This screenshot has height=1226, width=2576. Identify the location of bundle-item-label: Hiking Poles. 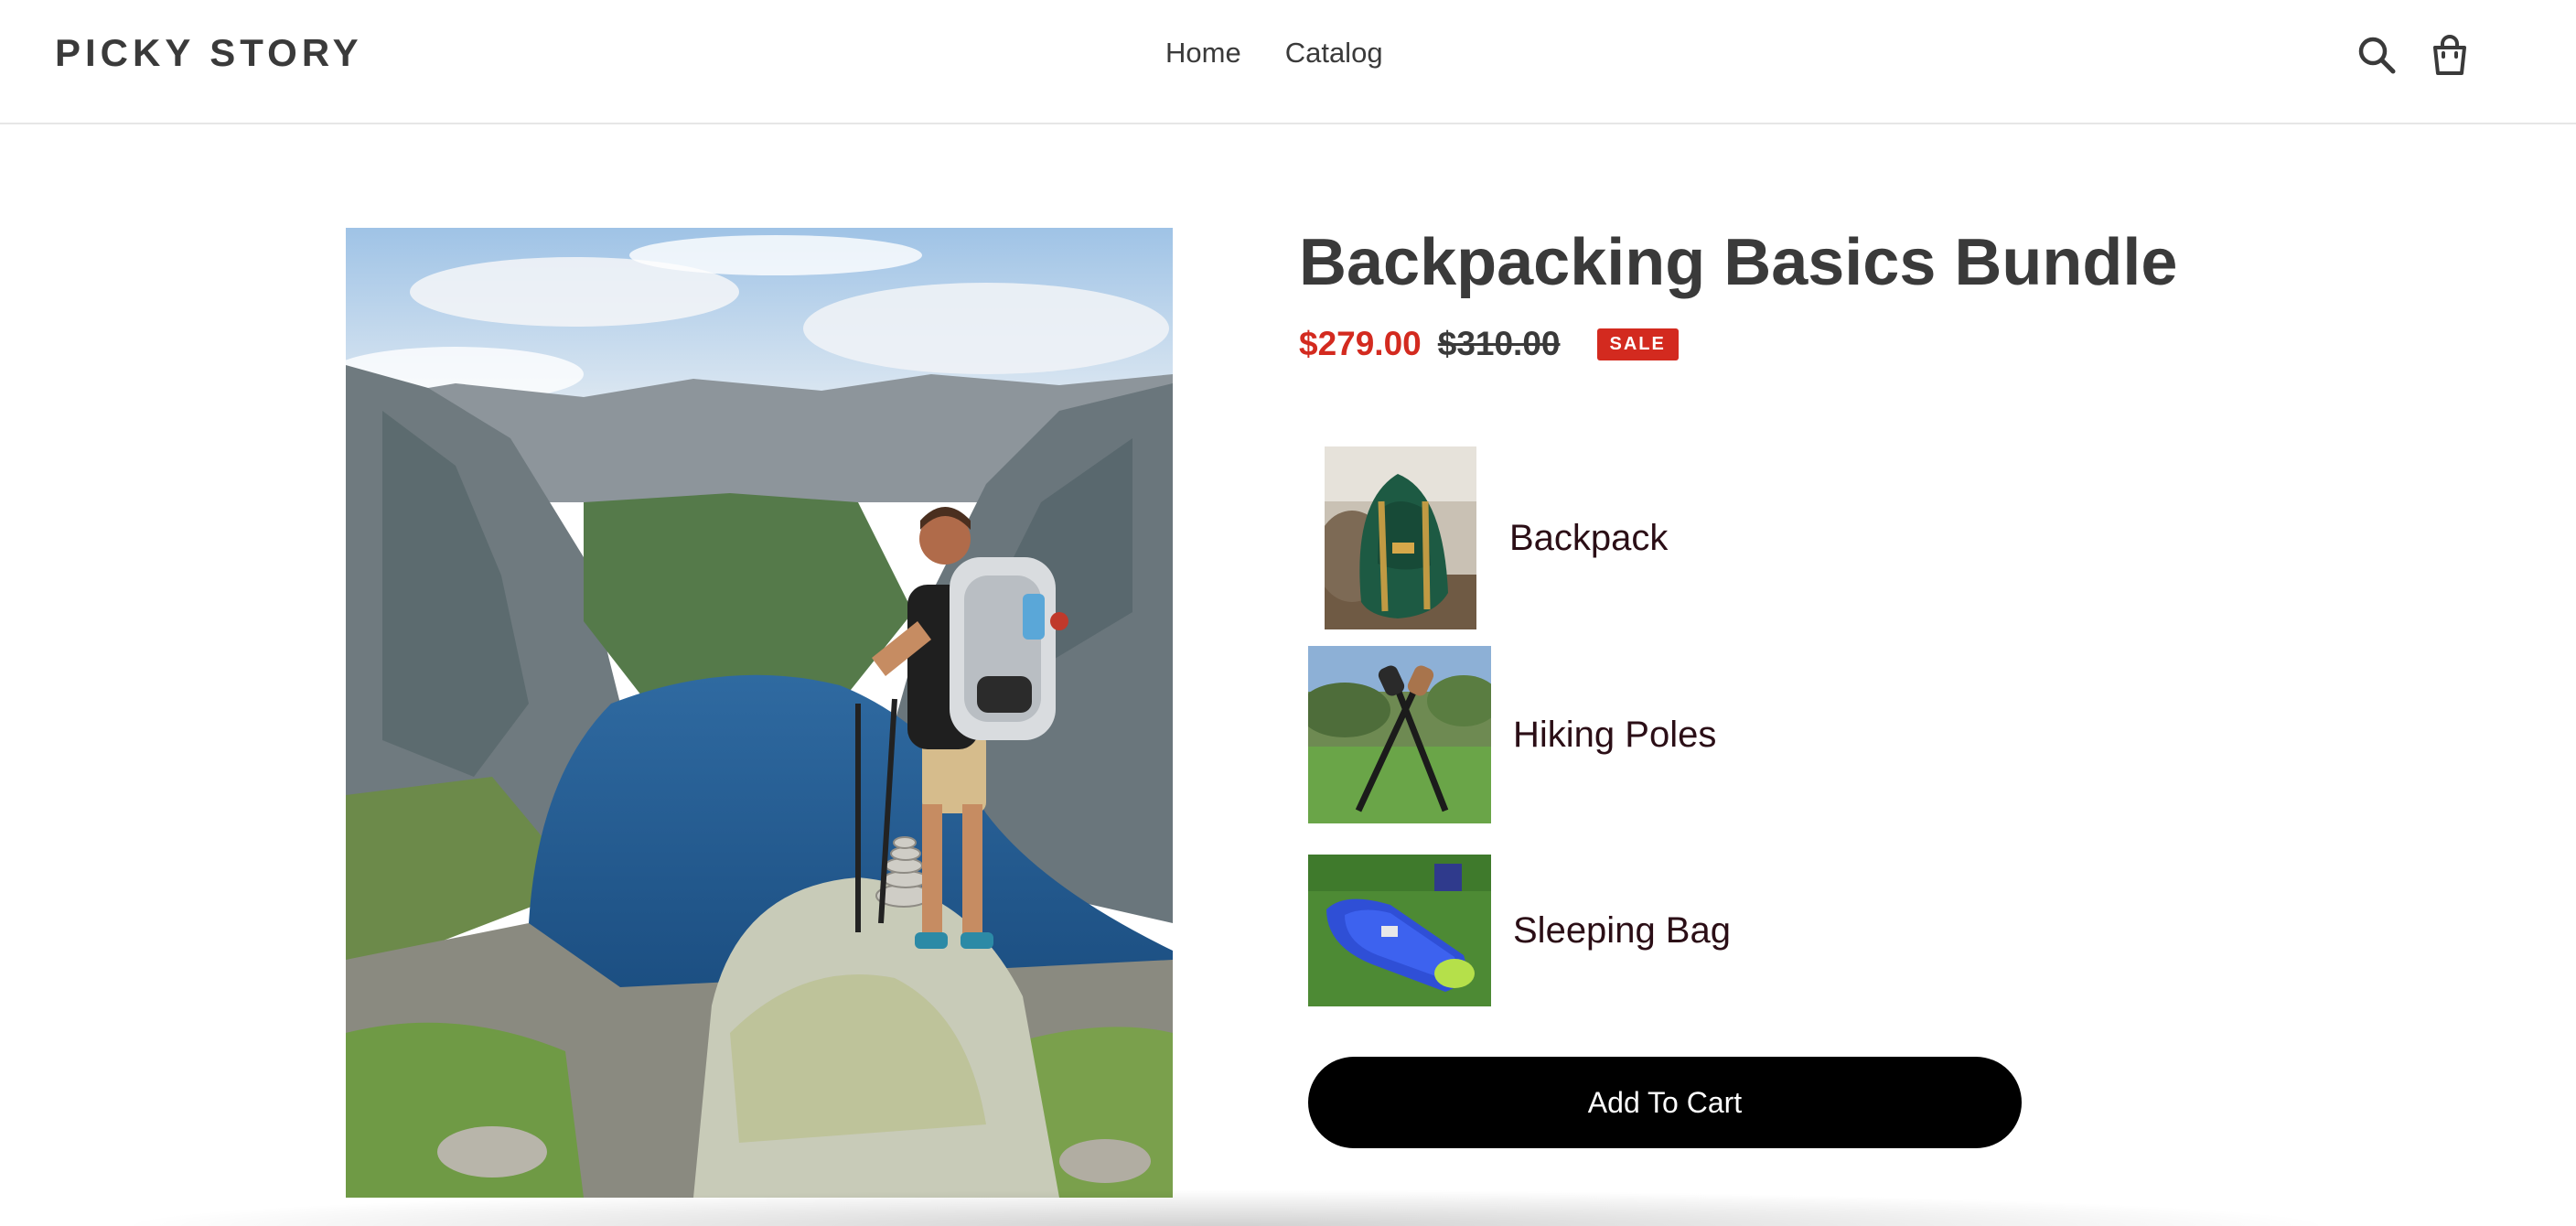
(1615, 734).